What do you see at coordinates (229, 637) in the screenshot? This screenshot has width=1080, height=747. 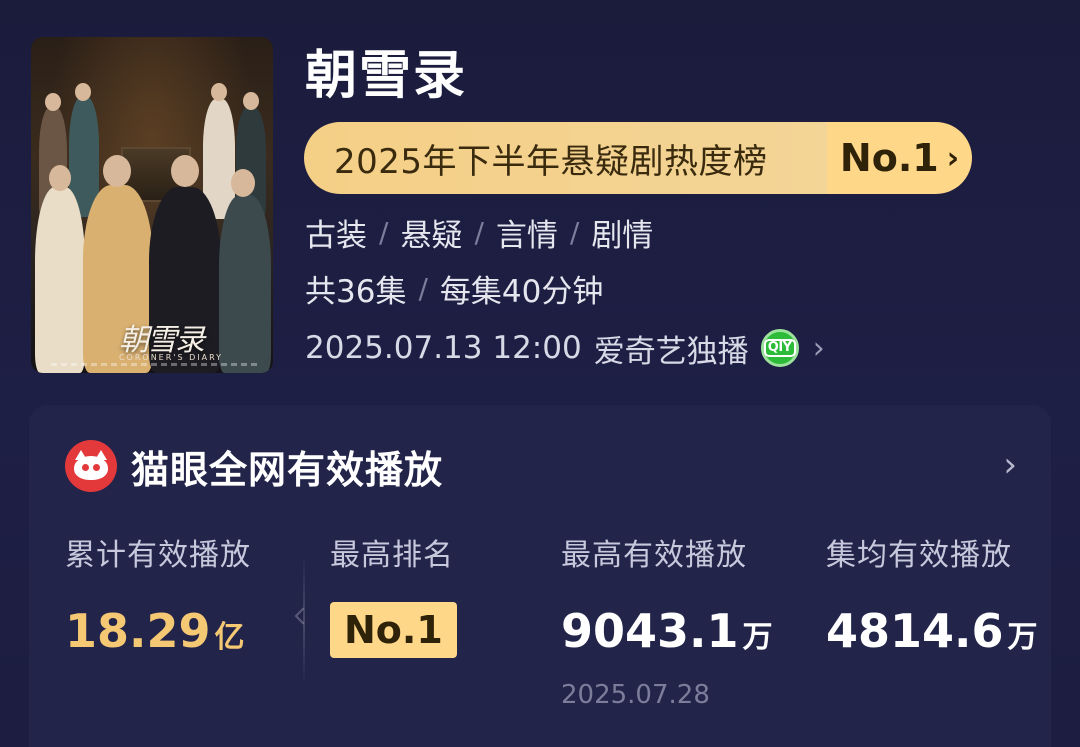 I see `stat-unit: 亿` at bounding box center [229, 637].